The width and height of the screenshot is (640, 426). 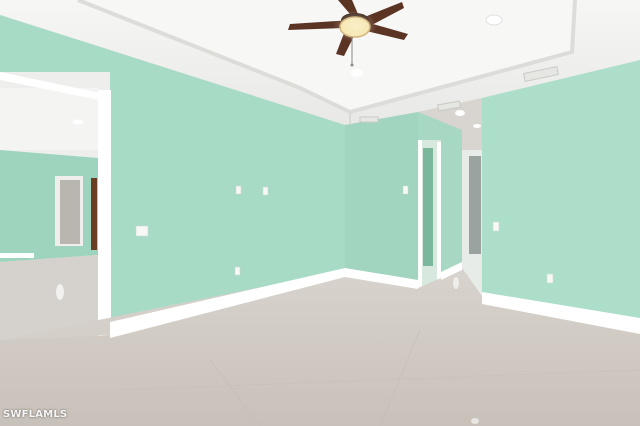 I want to click on air-vent, so click(x=369, y=119).